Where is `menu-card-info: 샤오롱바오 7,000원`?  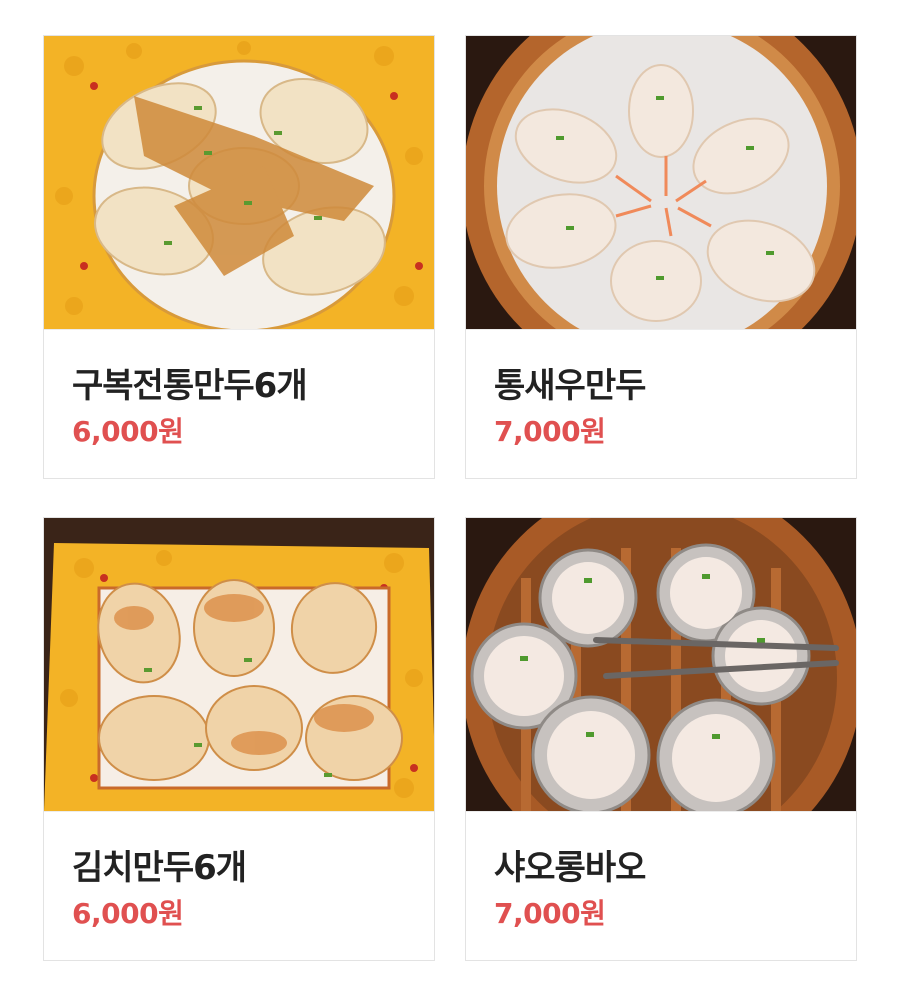 menu-card-info: 샤오롱바오 7,000원 is located at coordinates (661, 885).